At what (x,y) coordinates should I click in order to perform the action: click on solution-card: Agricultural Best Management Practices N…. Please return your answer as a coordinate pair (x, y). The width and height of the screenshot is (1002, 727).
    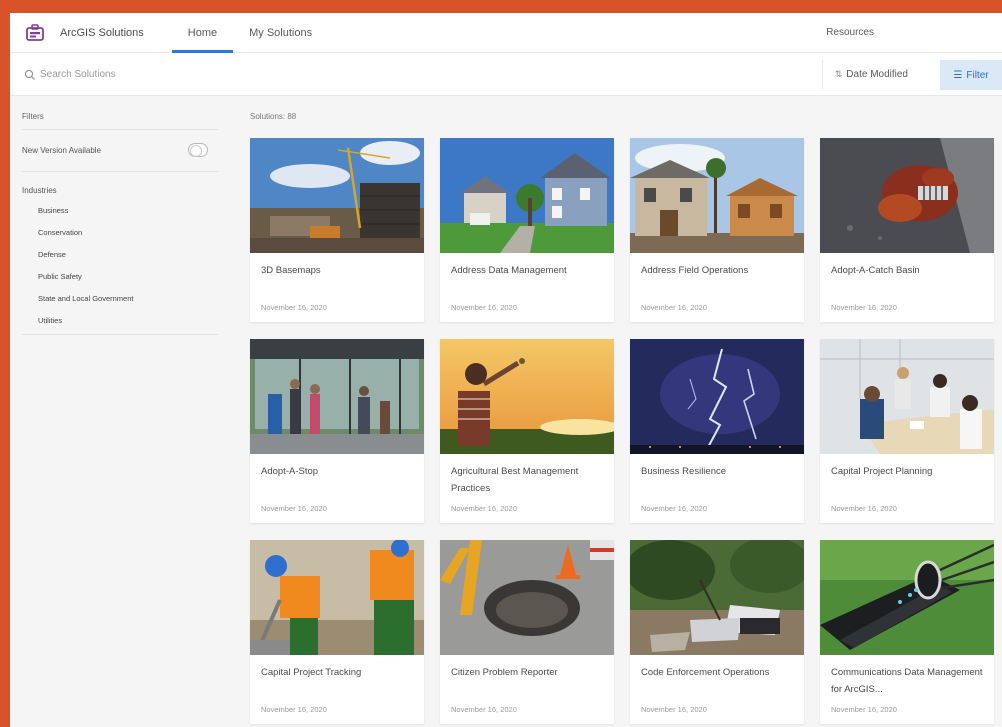
    Looking at the image, I should click on (527, 431).